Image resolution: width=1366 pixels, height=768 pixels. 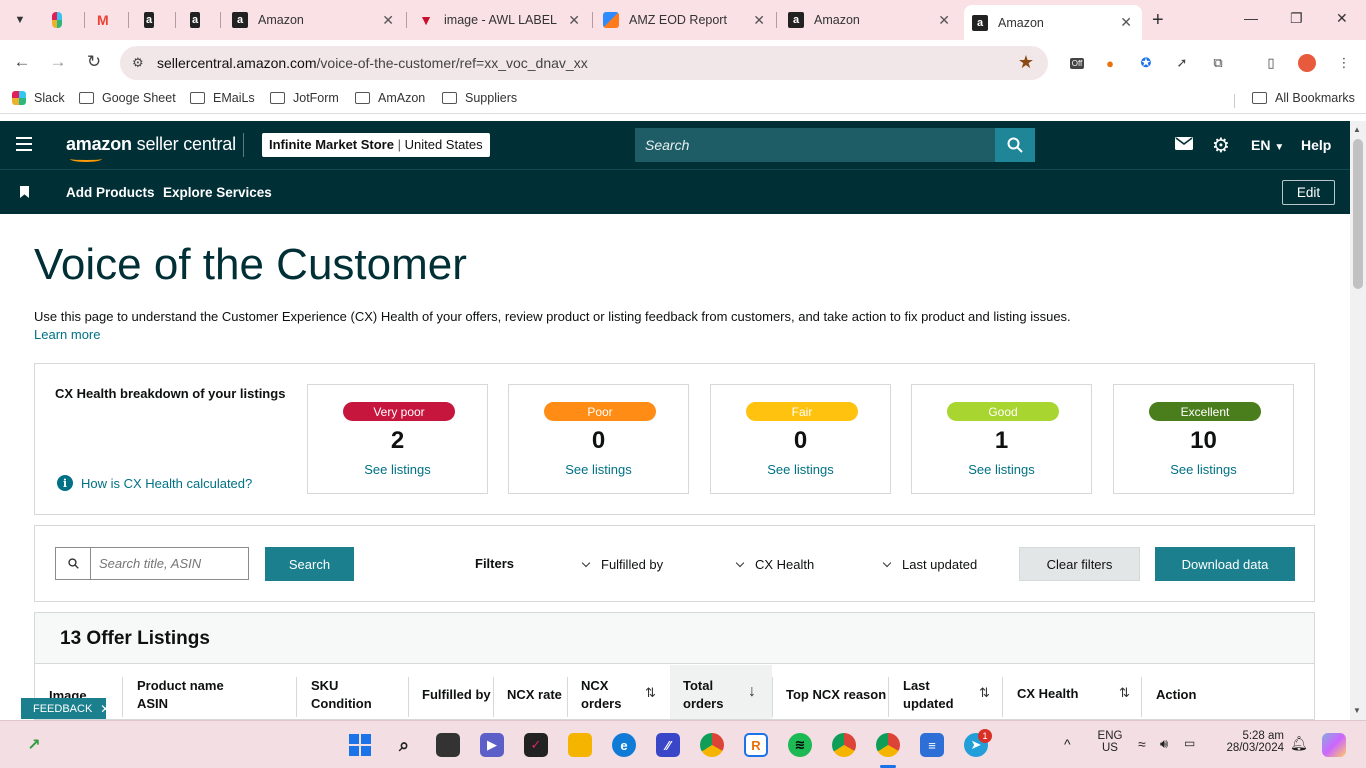 What do you see at coordinates (154, 20) in the screenshot?
I see `tab-amazon-1: a` at bounding box center [154, 20].